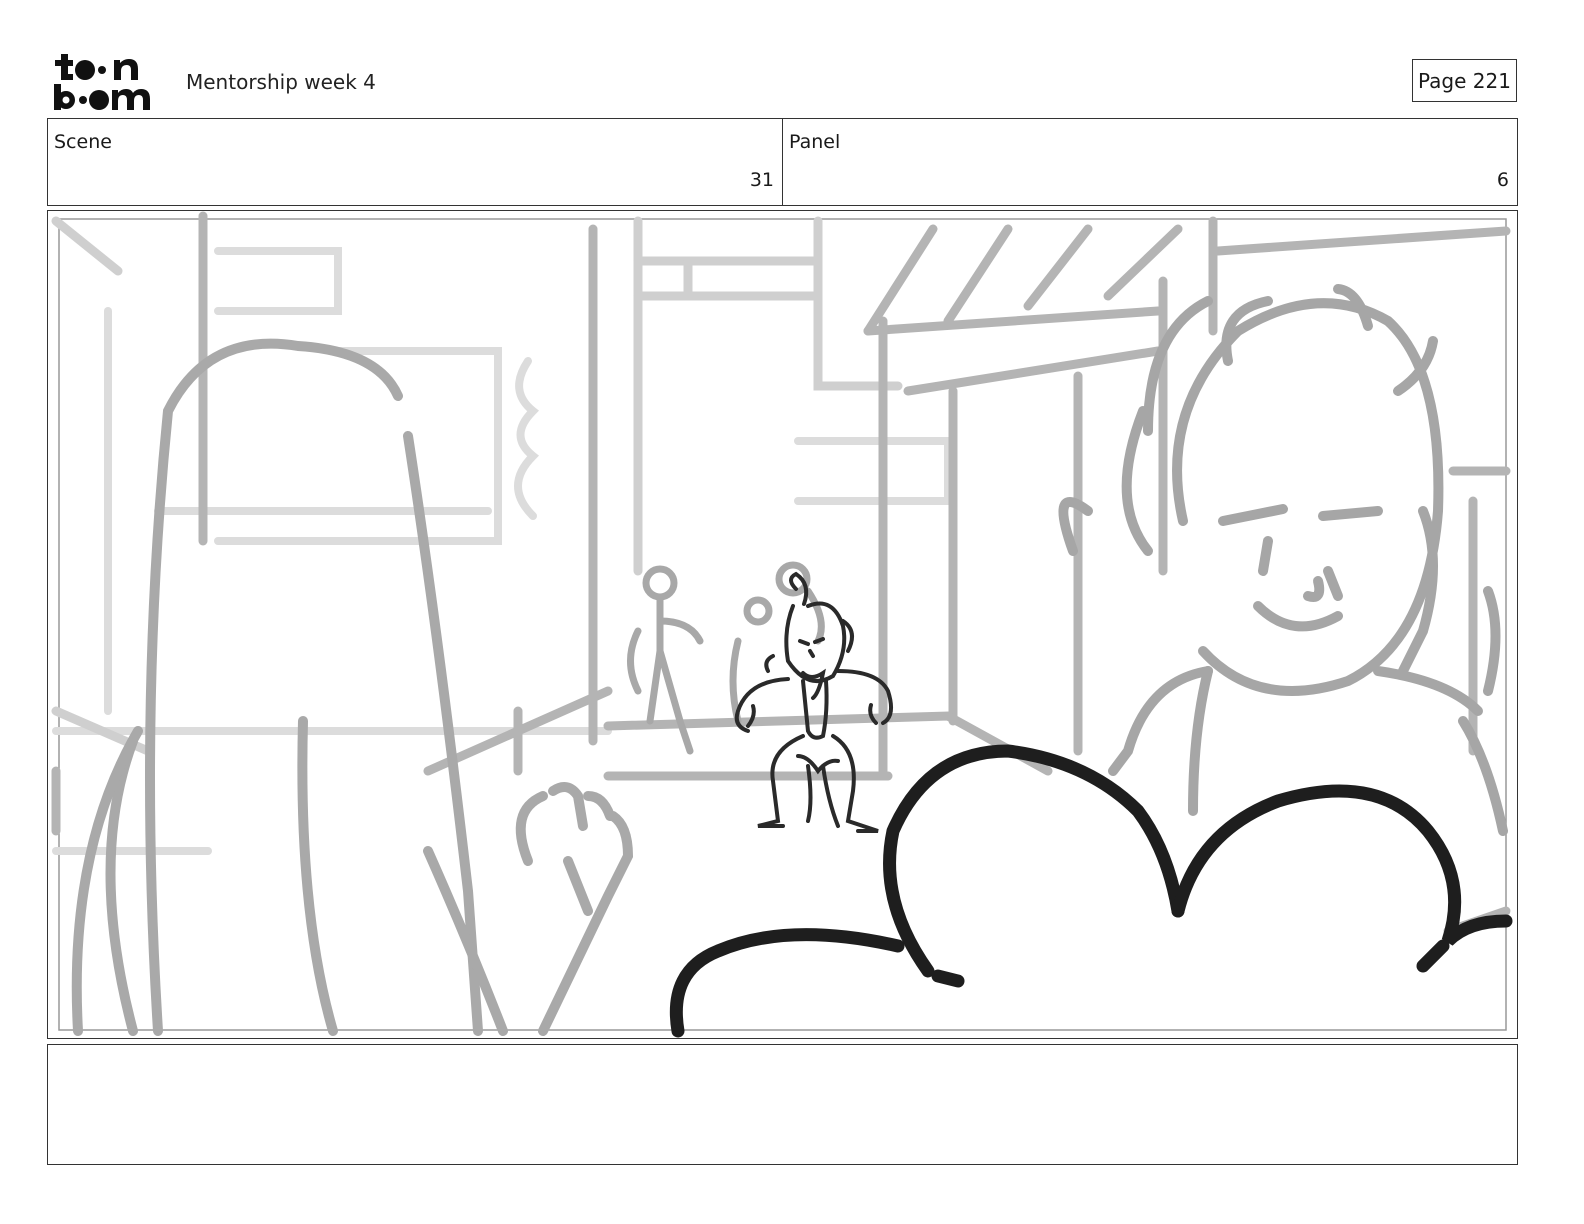 This screenshot has height=1224, width=1584. What do you see at coordinates (1150, 162) in the screenshot?
I see `panel-cell: Panel 6` at bounding box center [1150, 162].